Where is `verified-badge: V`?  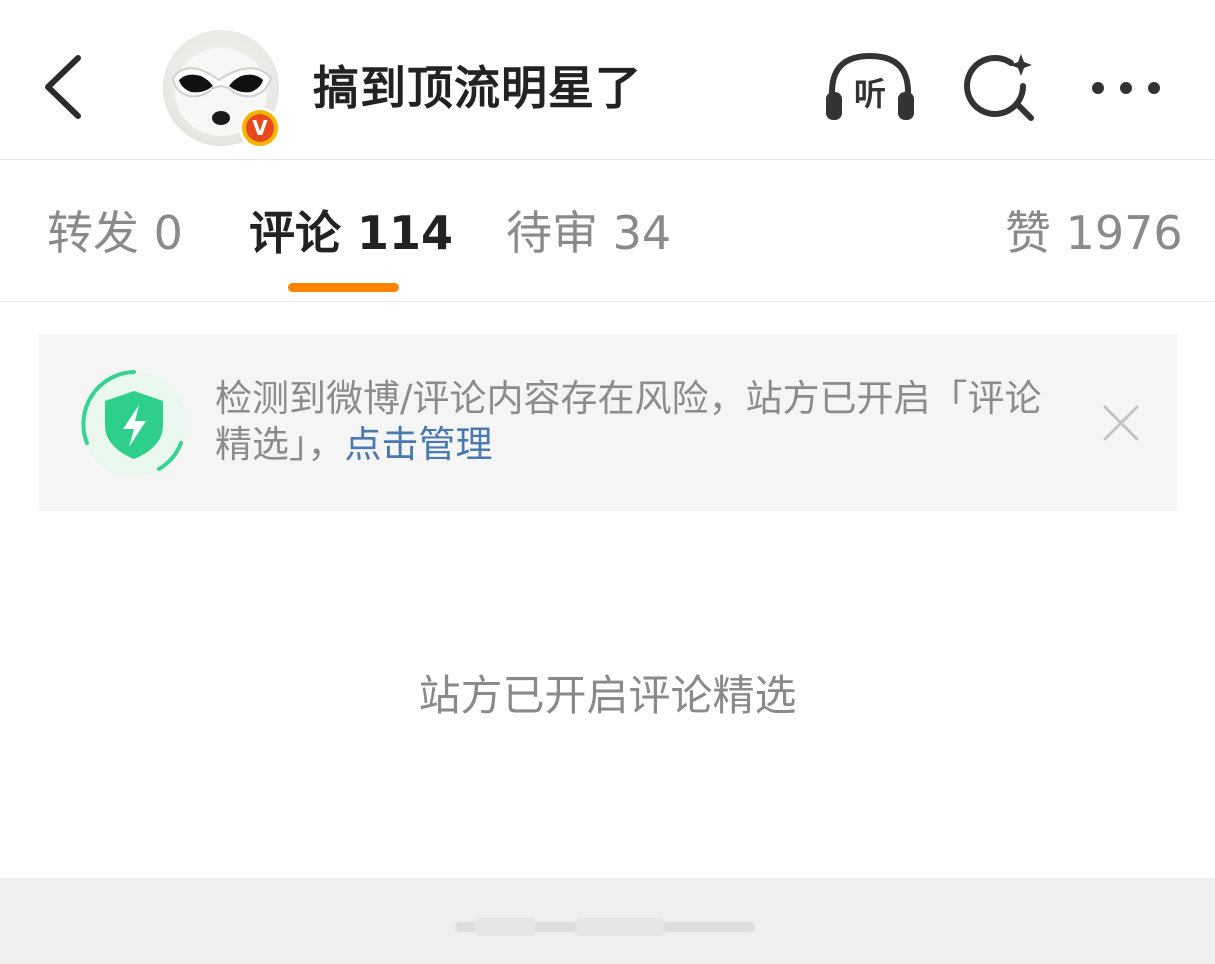
verified-badge: V is located at coordinates (260, 128).